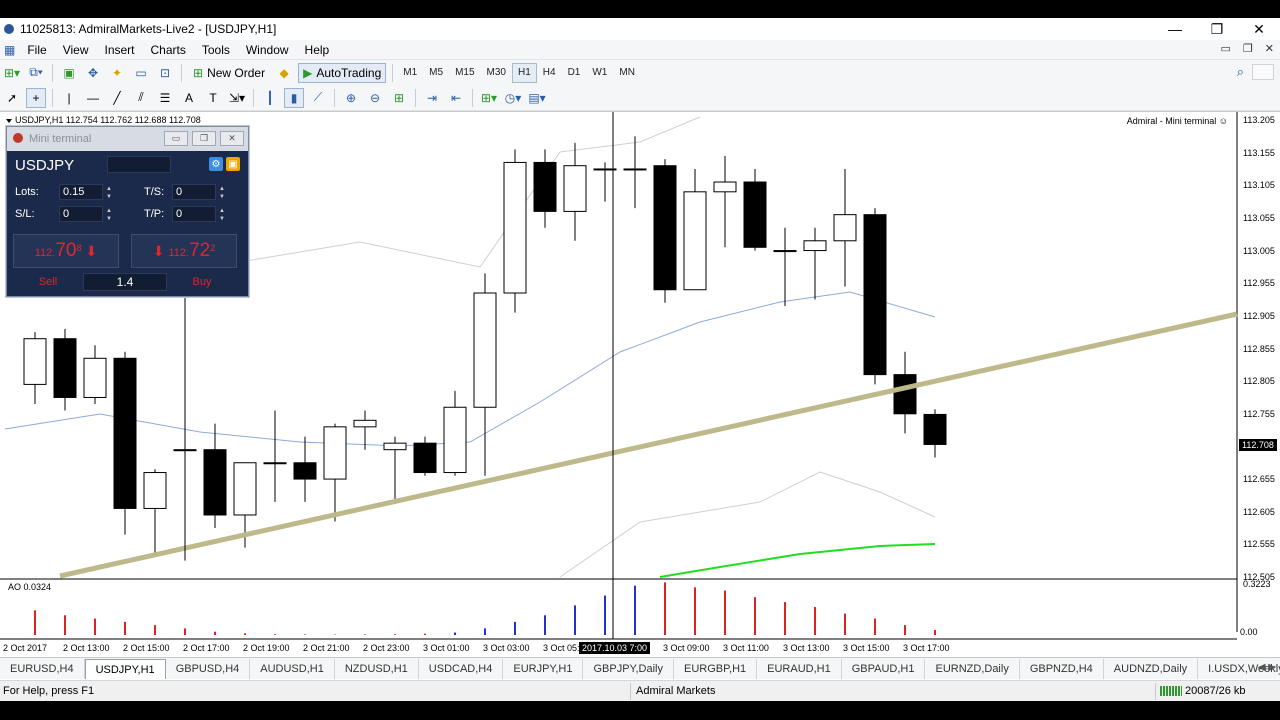 This screenshot has height=720, width=1280. What do you see at coordinates (237, 98) in the screenshot?
I see `arrows-icon: ⇲▾` at bounding box center [237, 98].